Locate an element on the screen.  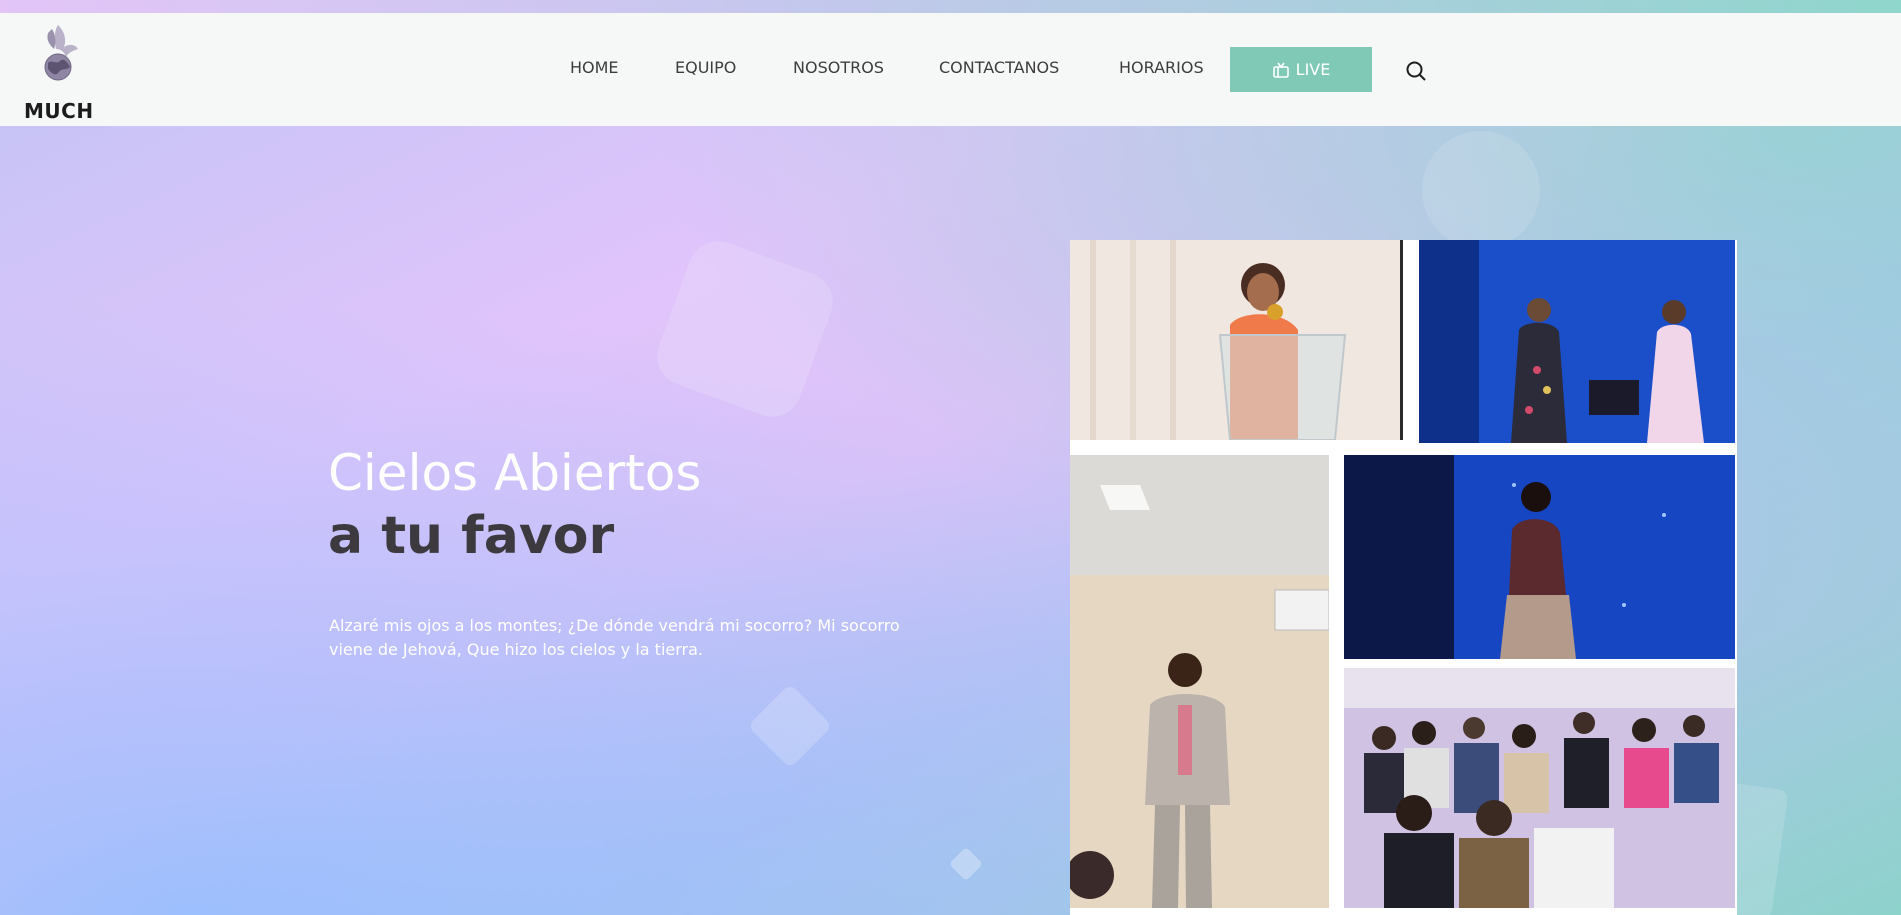
logo: MUCH is located at coordinates (59, 73).